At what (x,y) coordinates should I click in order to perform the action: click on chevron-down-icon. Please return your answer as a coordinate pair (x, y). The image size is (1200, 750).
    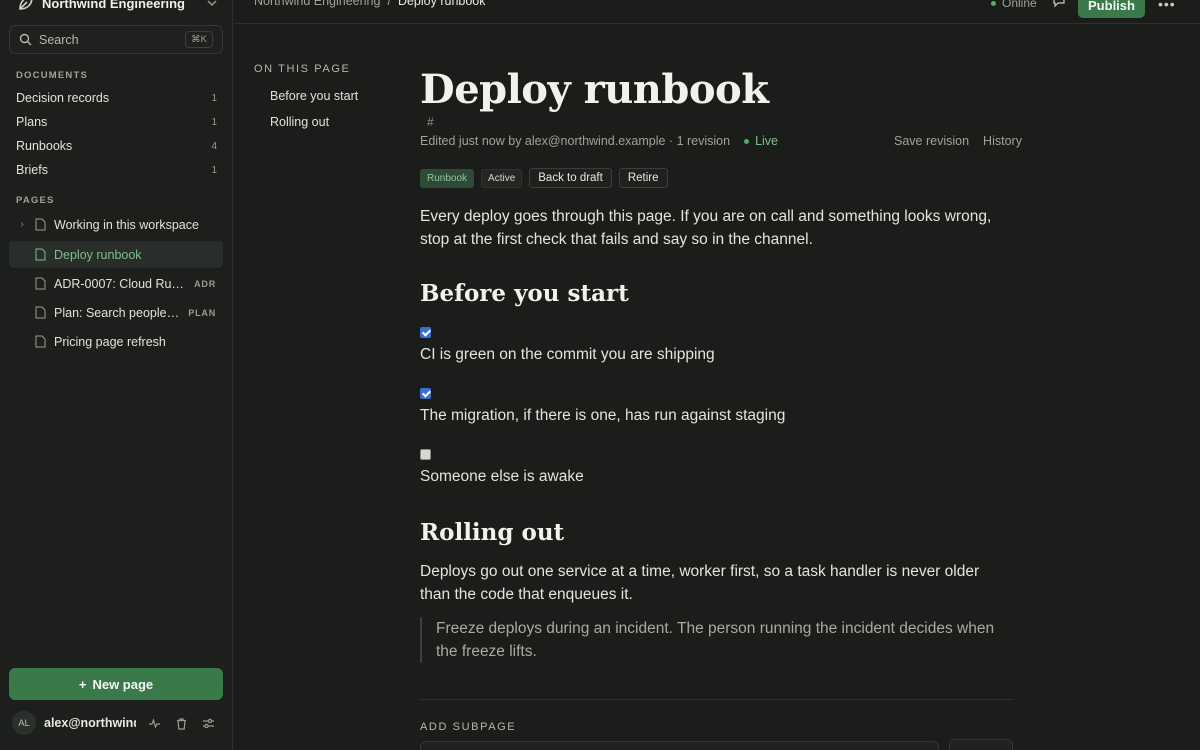
    Looking at the image, I should click on (212, 5).